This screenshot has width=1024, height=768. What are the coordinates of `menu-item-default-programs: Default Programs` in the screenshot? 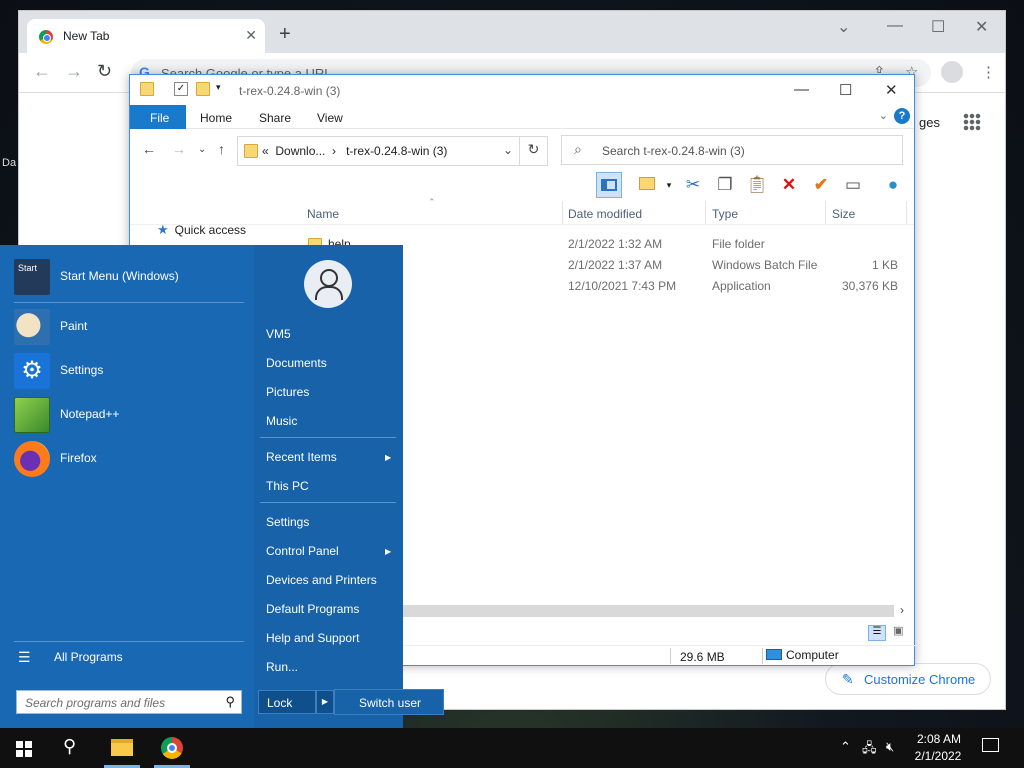 It's located at (312, 609).